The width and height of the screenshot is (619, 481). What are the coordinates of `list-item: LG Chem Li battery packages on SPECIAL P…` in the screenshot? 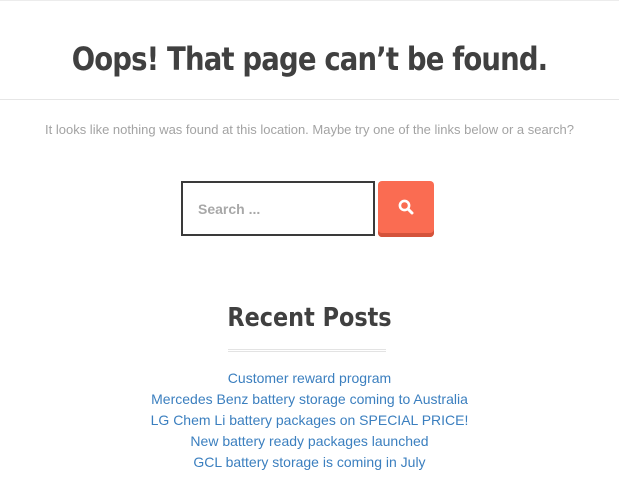 It's located at (309, 420).